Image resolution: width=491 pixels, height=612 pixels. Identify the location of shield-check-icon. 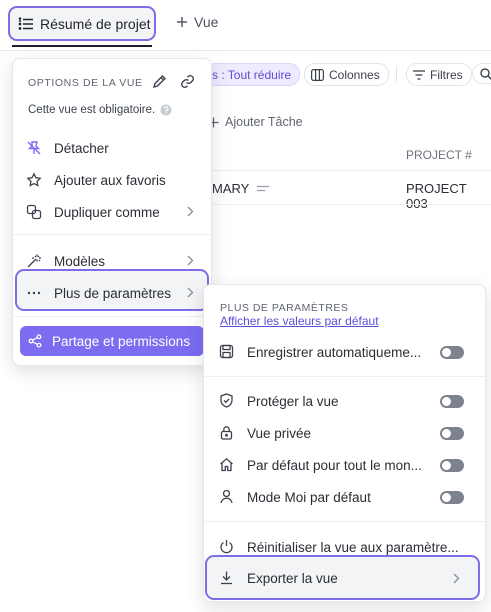
(227, 401).